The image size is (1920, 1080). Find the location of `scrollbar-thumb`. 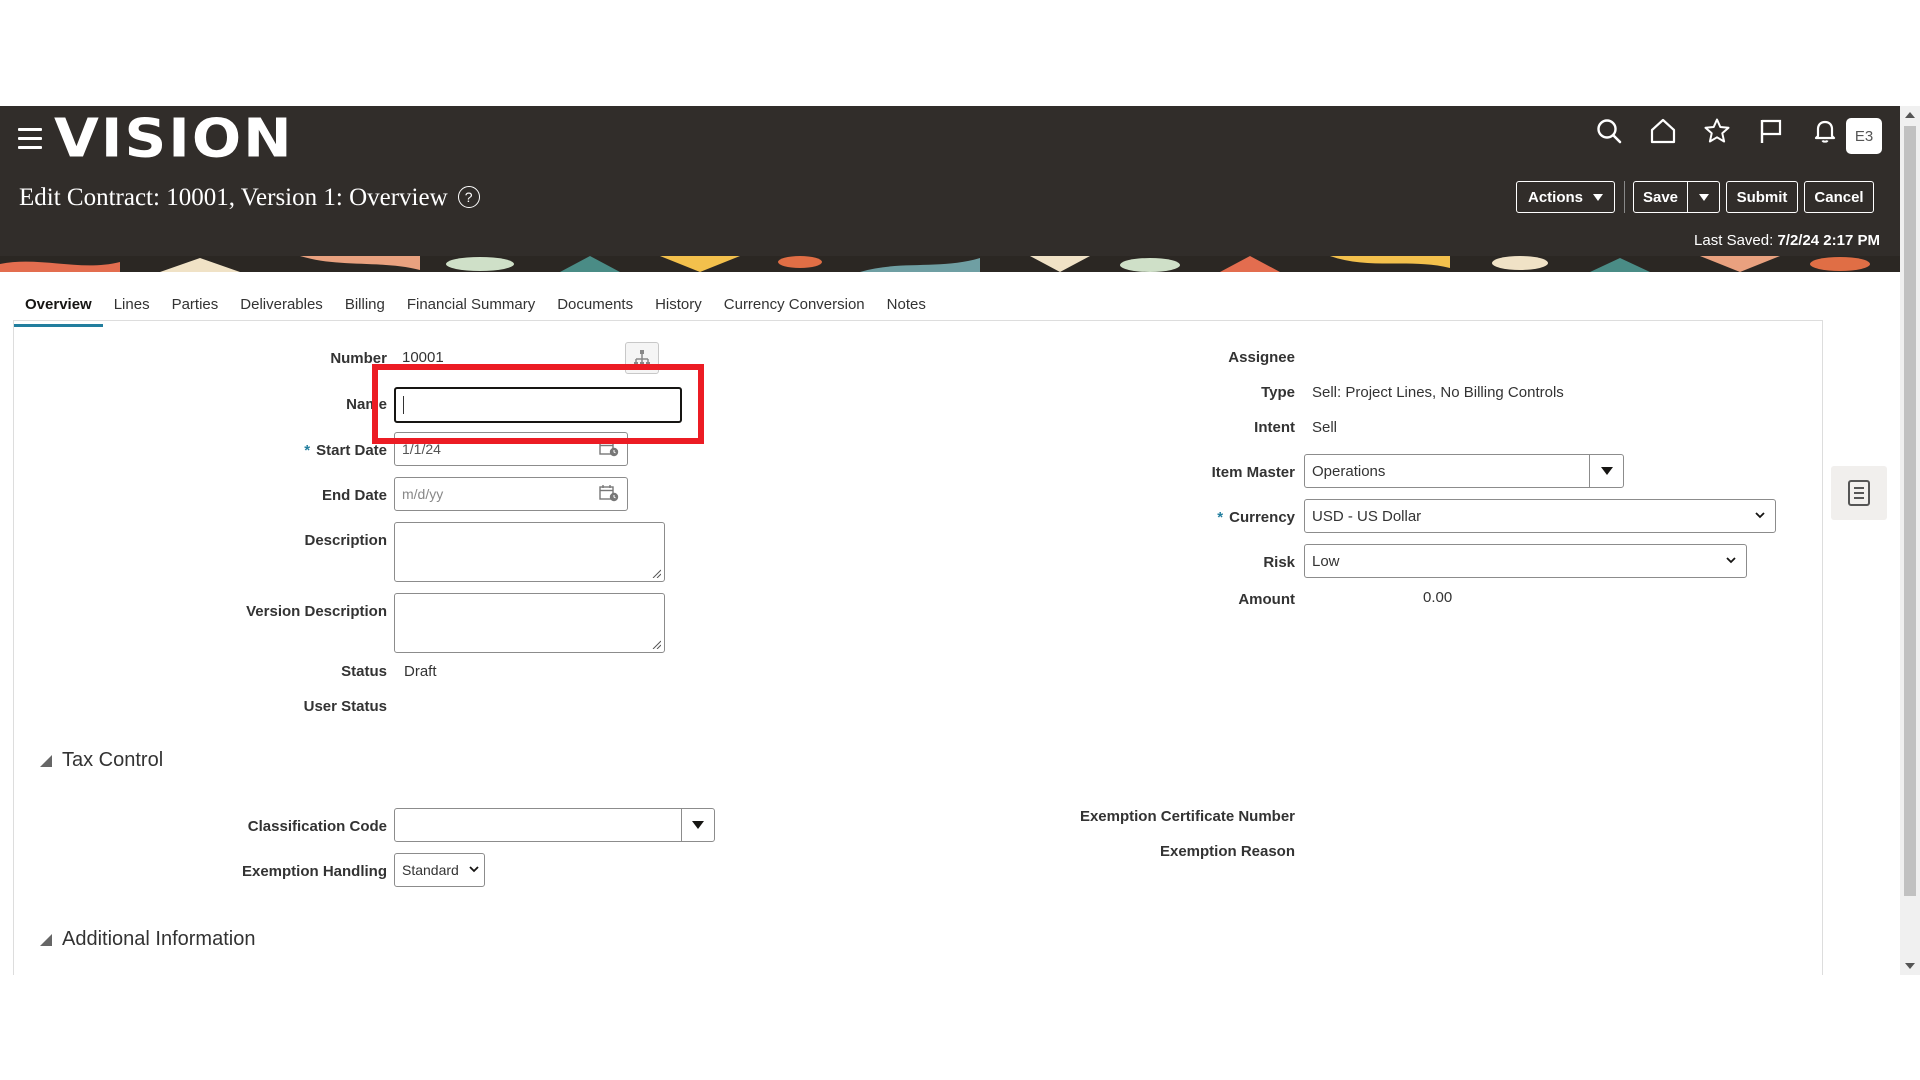

scrollbar-thumb is located at coordinates (1910, 511).